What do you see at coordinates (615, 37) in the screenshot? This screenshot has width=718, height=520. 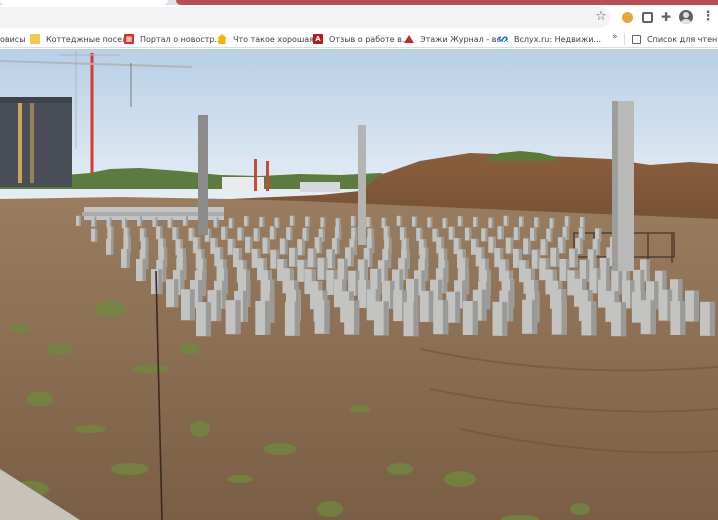 I see `bookmarks-overflow-button: »` at bounding box center [615, 37].